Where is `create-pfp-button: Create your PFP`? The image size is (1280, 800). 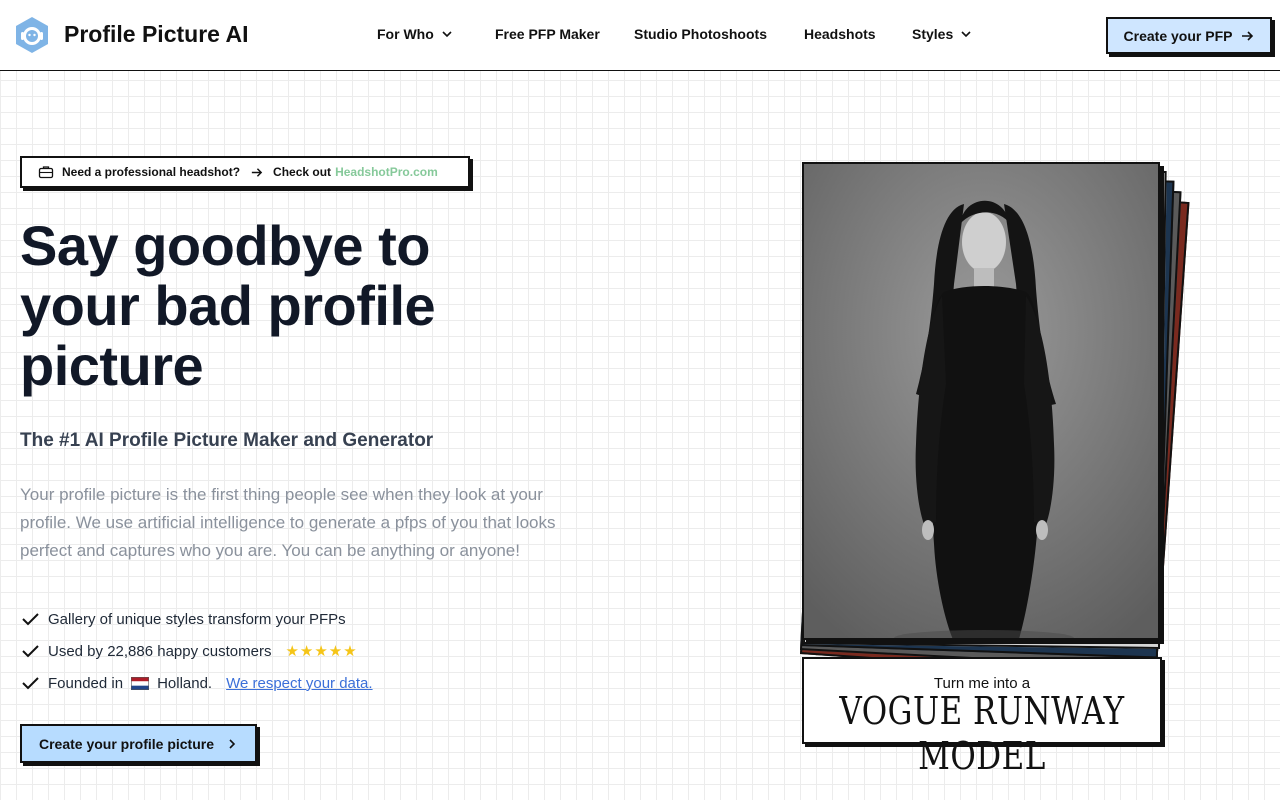 create-pfp-button: Create your PFP is located at coordinates (1189, 35).